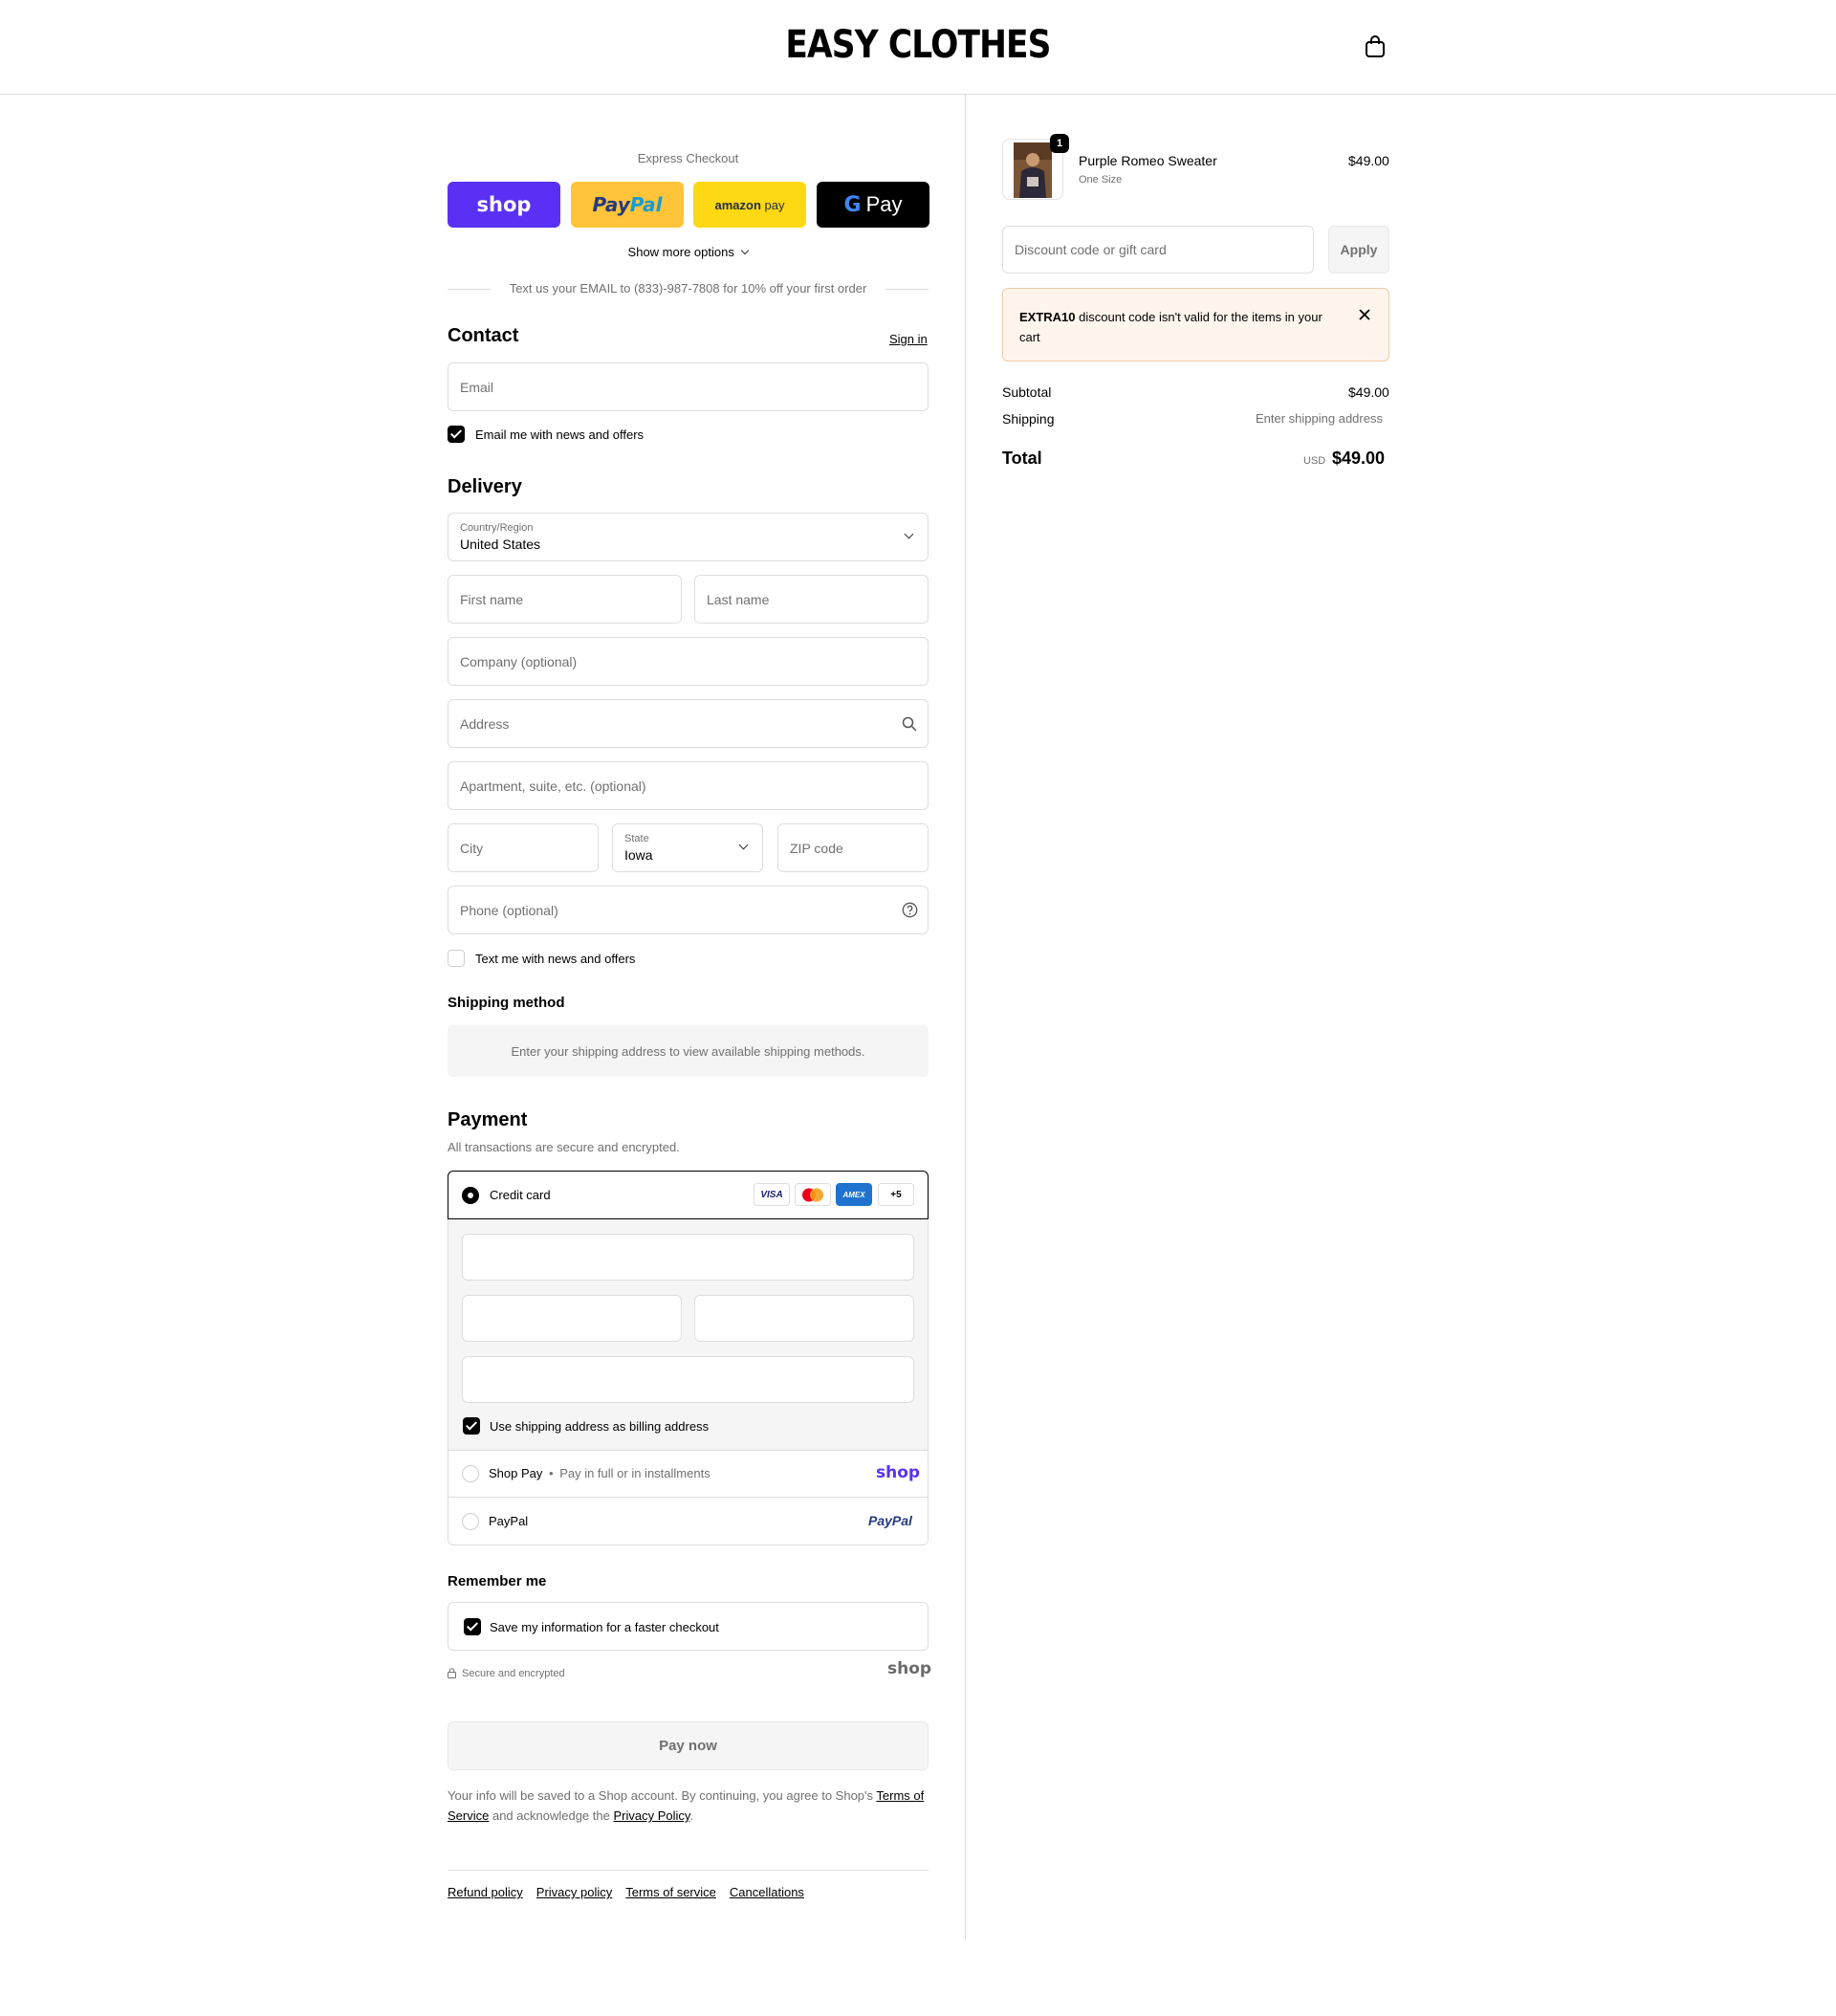 The height and width of the screenshot is (2016, 1836). Describe the element at coordinates (687, 847) in the screenshot. I see `state-select: State Iowa` at that location.